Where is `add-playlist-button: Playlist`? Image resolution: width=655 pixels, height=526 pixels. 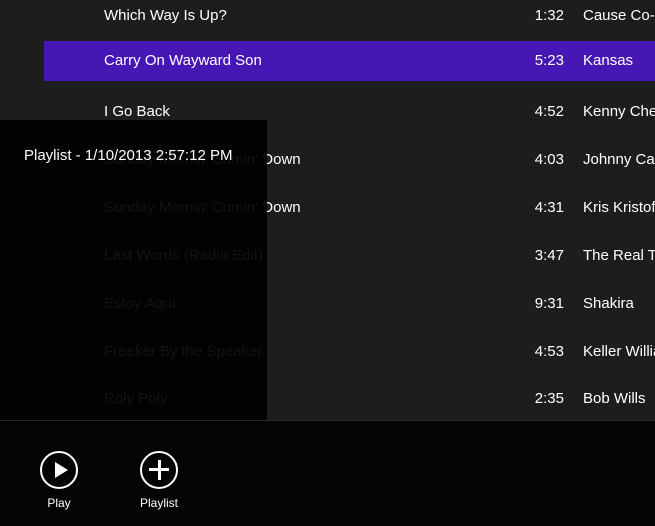 add-playlist-button: Playlist is located at coordinates (159, 480).